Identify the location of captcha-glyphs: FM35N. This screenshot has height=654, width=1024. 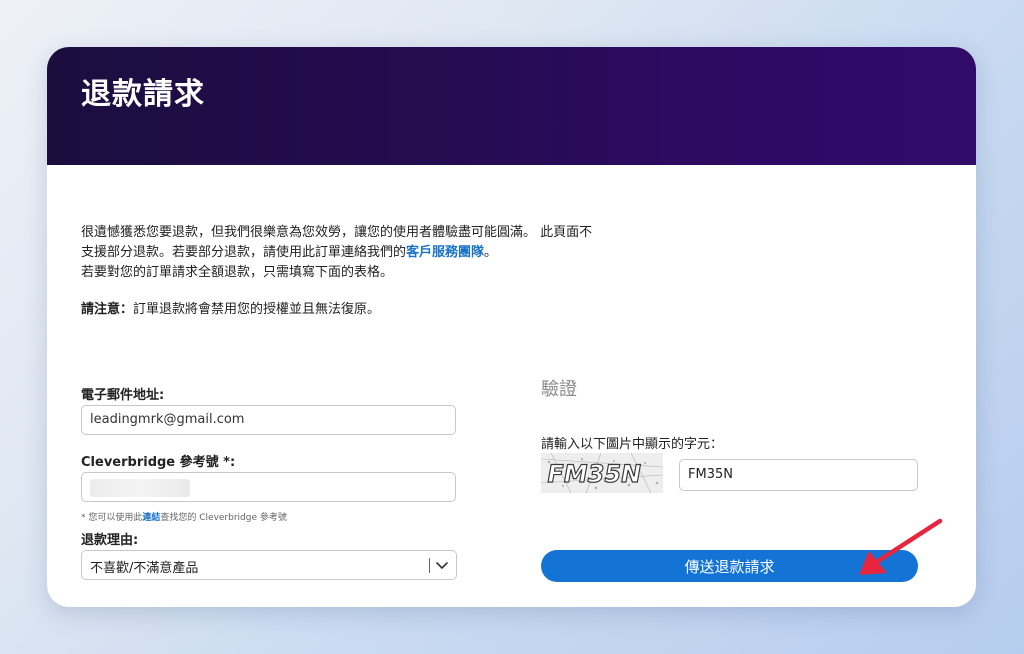
(594, 474).